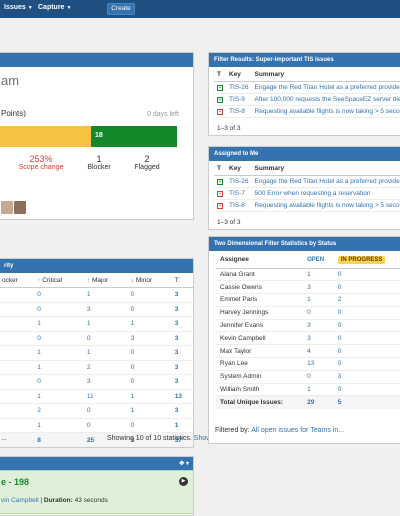  What do you see at coordinates (30, 8) in the screenshot?
I see `chevron-down-icon: ▼` at bounding box center [30, 8].